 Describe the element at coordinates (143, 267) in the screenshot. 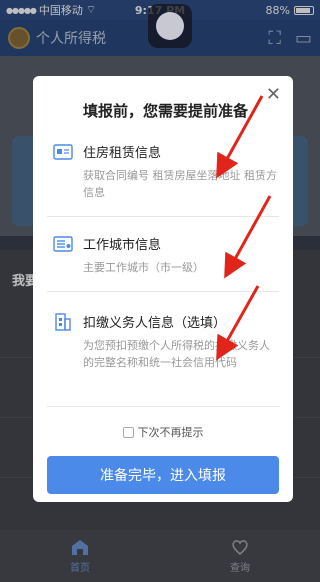

I see `prep-item-desc: 主要工作城市（市一级）` at that location.